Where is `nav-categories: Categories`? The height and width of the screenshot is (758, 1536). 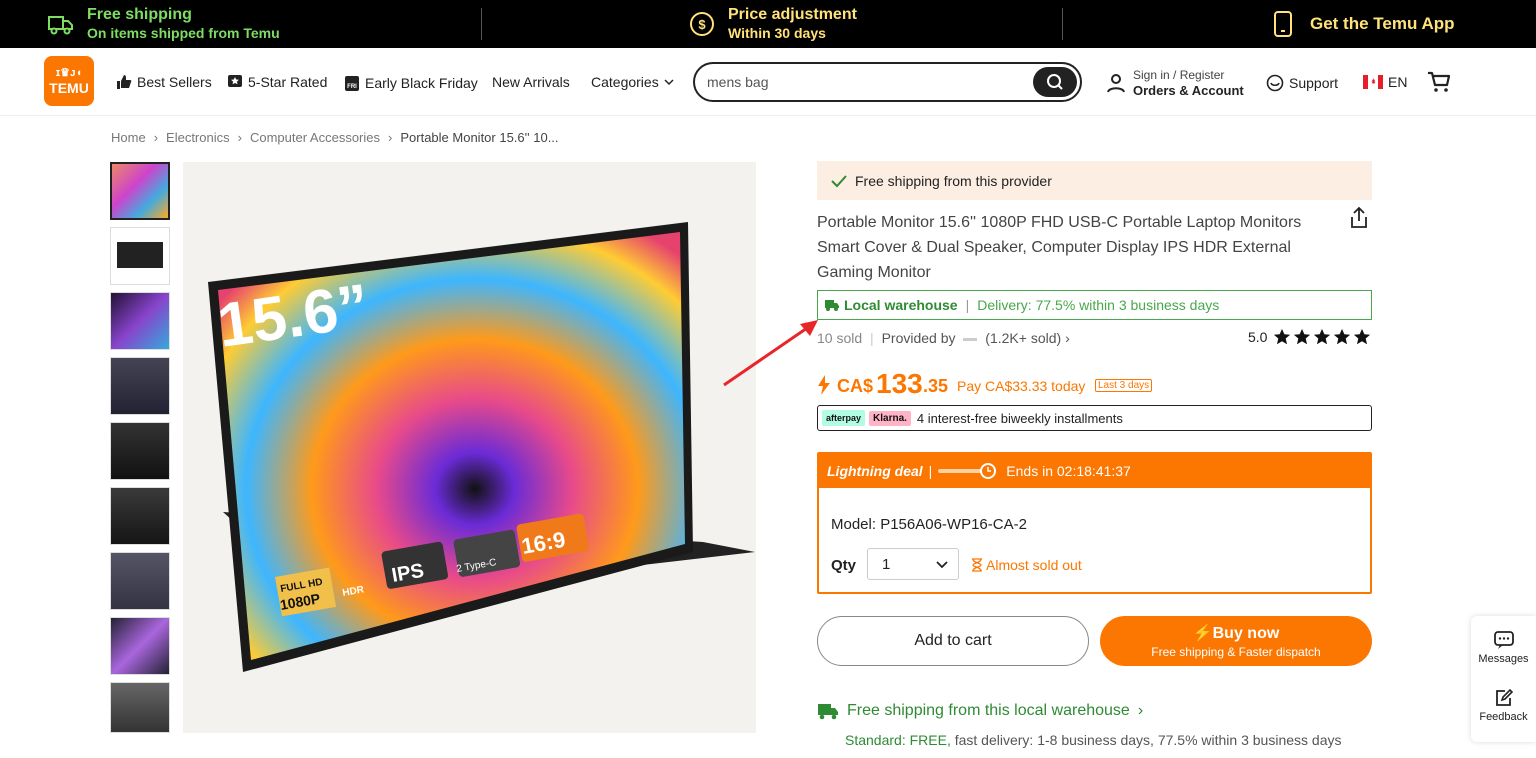
nav-categories: Categories is located at coordinates (632, 82).